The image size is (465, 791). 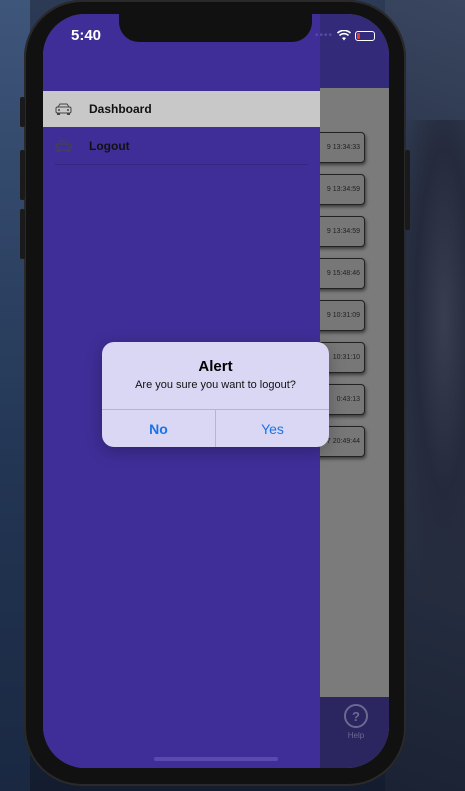 I want to click on status-time: 5:40, so click(x=86, y=35).